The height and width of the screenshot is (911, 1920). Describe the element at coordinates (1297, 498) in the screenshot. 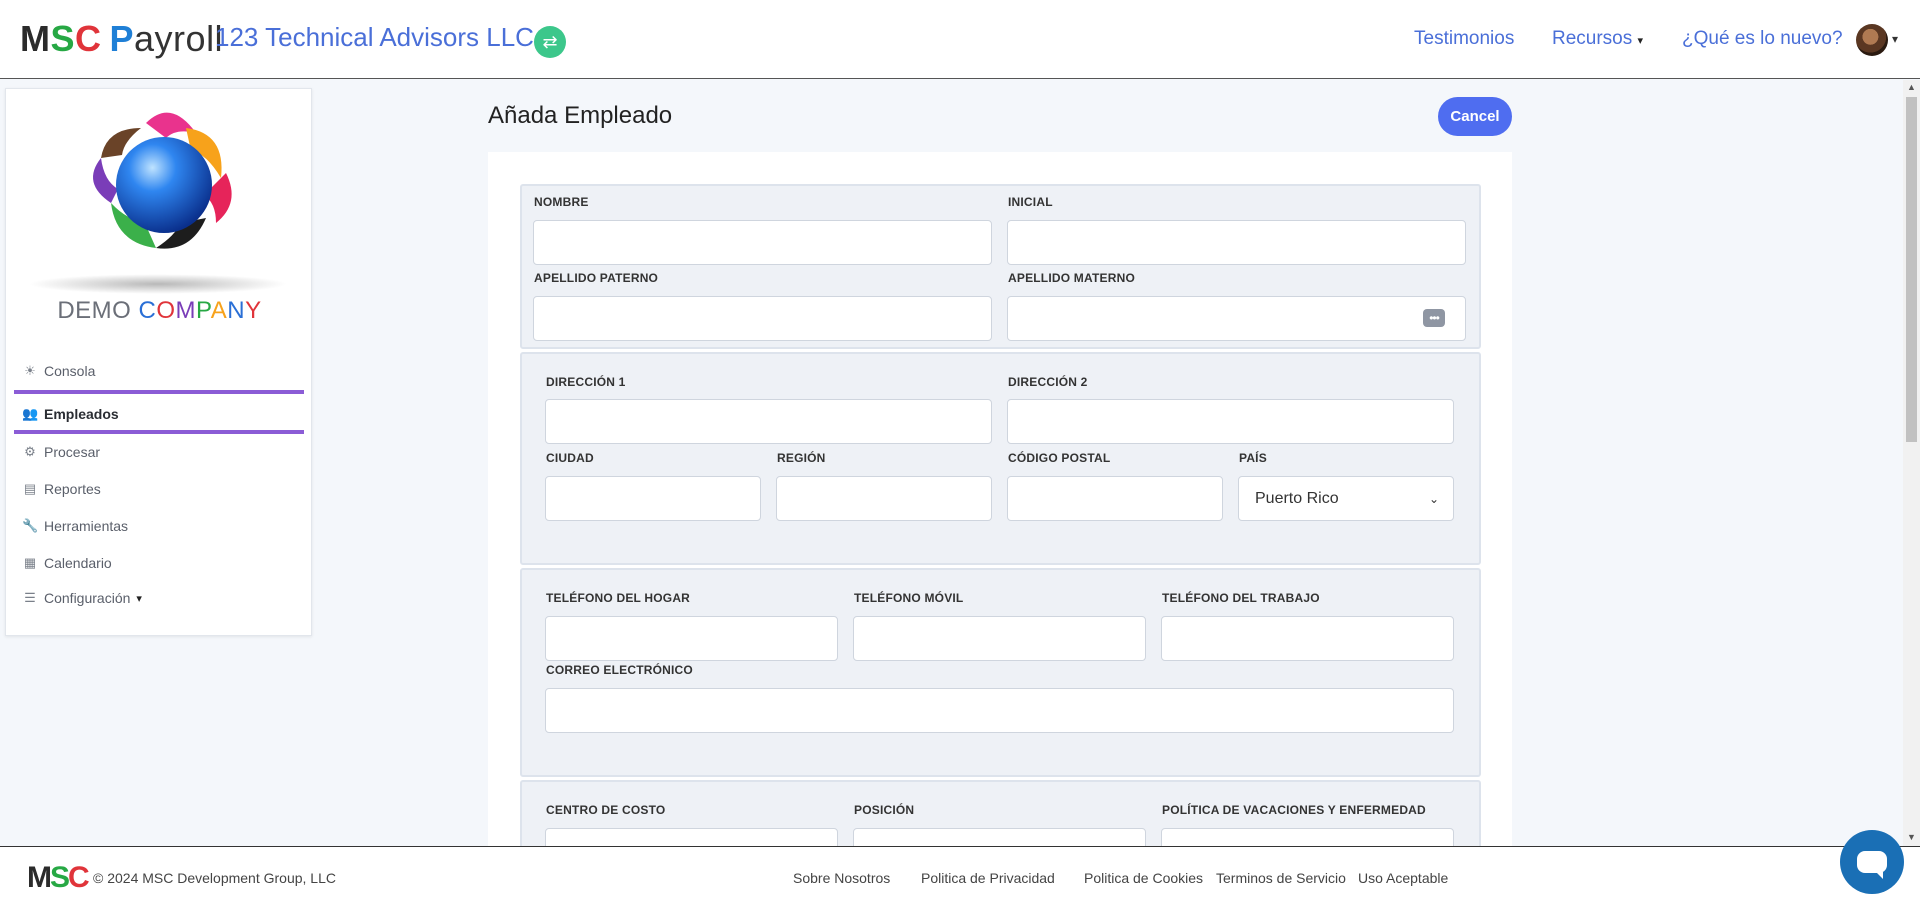

I see `pais-selected-value: Puerto Rico` at that location.